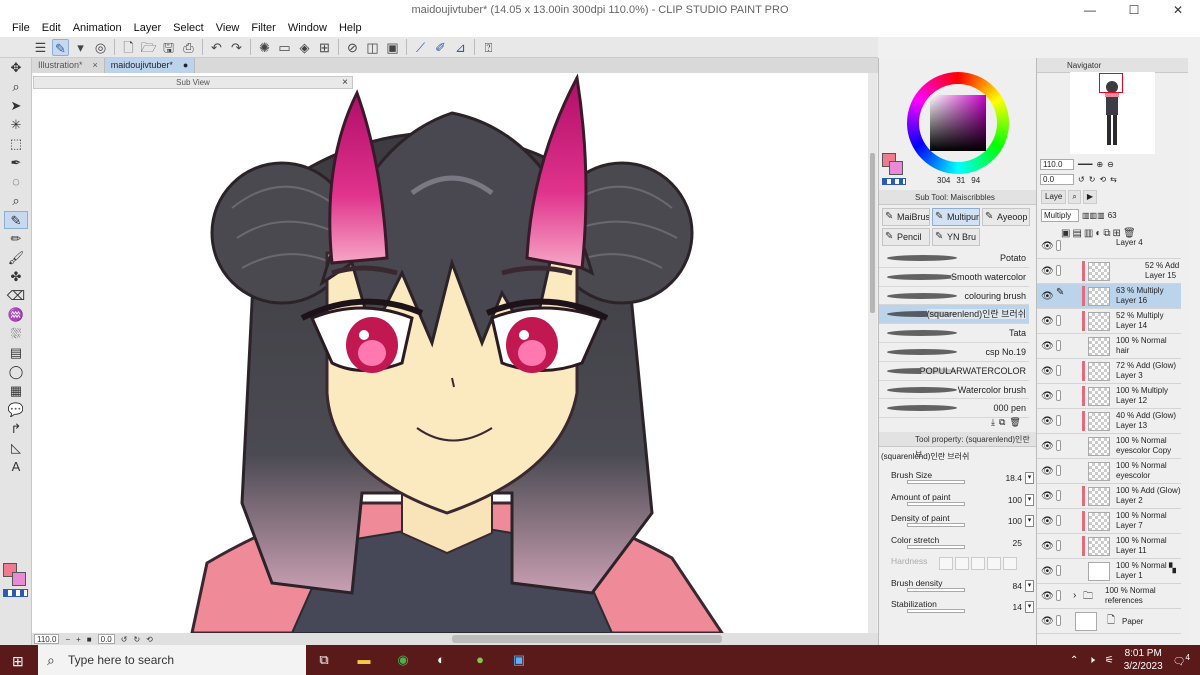  Describe the element at coordinates (236, 47) in the screenshot. I see `redo-icon: ↷` at that location.